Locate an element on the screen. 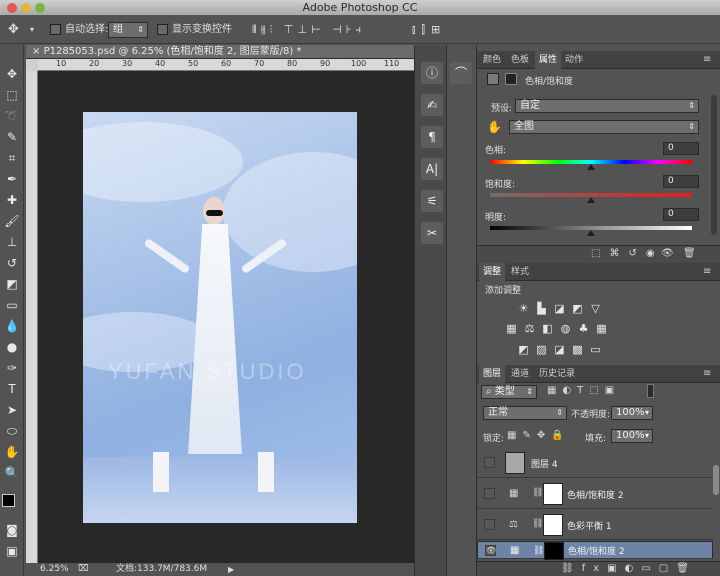 The width and height of the screenshot is (720, 576). vertical-ruler is located at coordinates (32, 317).